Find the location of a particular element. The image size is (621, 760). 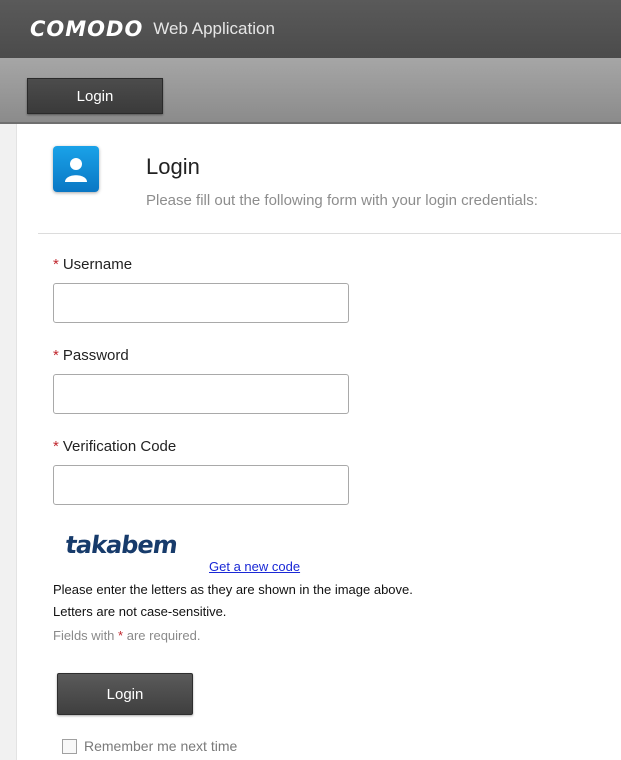

verification-label: * Verification Code is located at coordinates (115, 446).